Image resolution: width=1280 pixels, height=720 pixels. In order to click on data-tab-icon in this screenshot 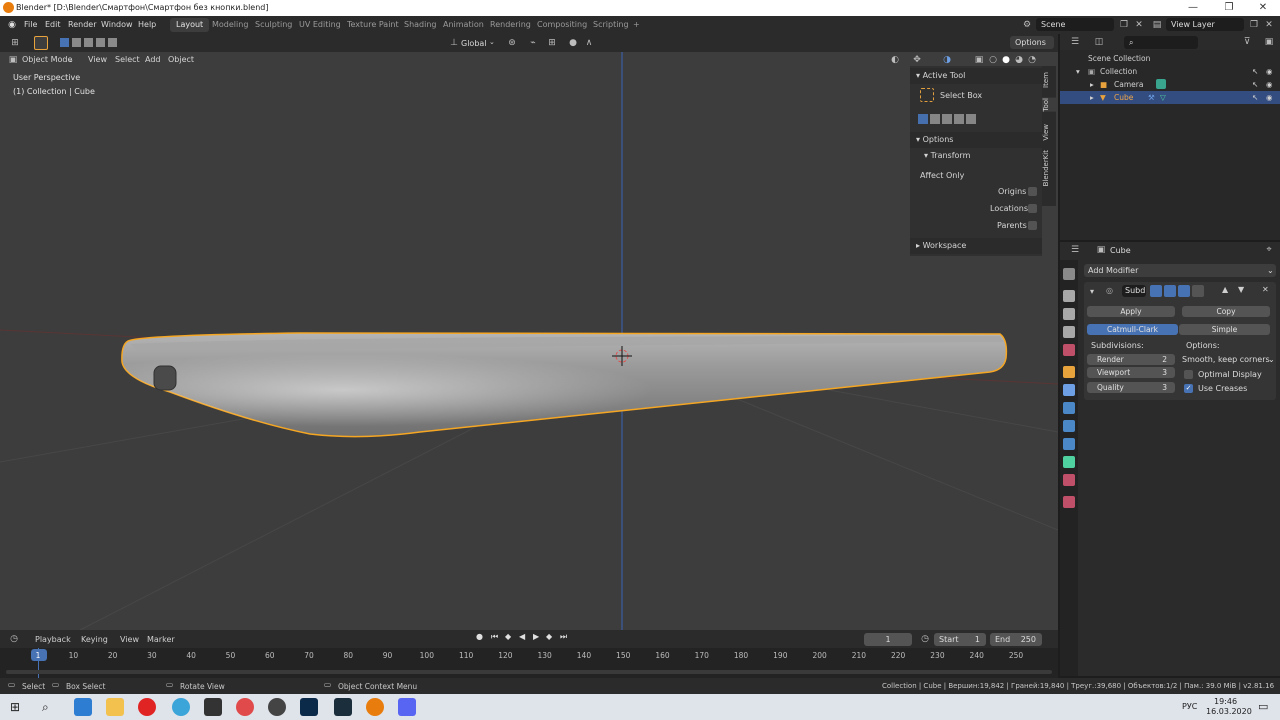, I will do `click(1069, 462)`.